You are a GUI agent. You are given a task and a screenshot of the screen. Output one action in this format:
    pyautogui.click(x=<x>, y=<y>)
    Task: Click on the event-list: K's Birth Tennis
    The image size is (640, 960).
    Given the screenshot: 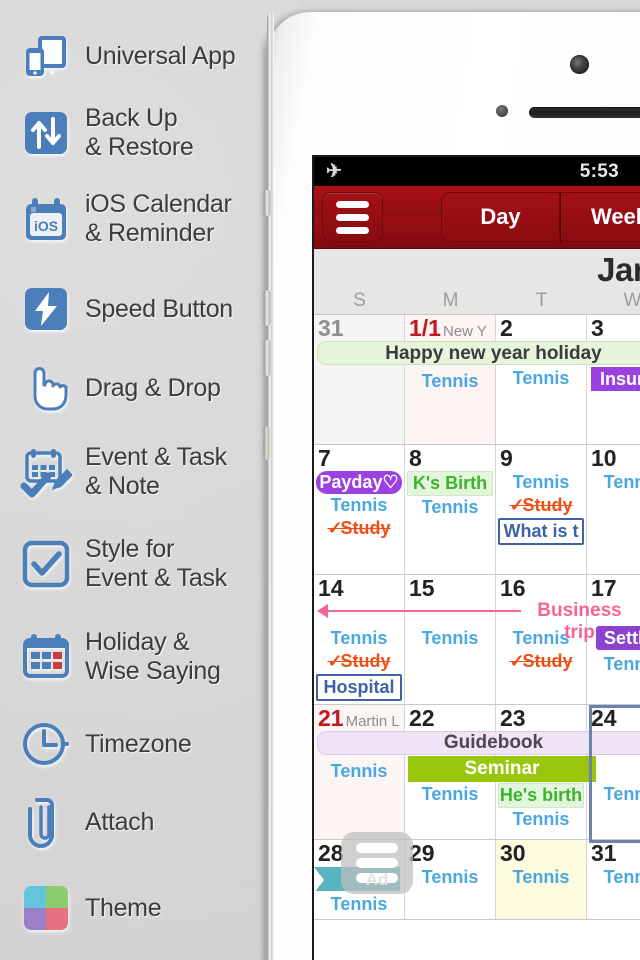 What is the action you would take?
    pyautogui.click(x=450, y=495)
    